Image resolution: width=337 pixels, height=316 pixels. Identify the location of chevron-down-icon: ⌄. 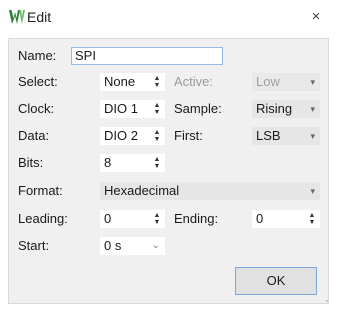
(155, 245).